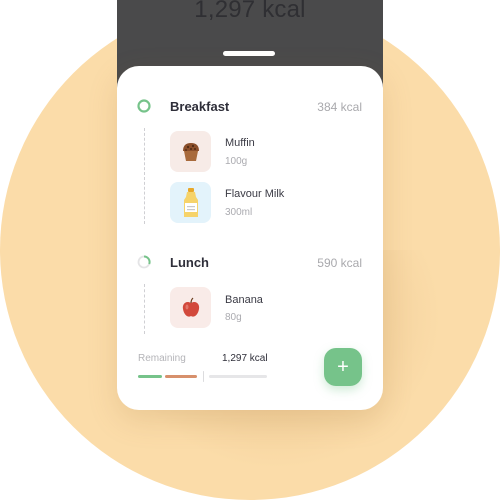 This screenshot has height=500, width=500. I want to click on muffin-thumbnail, so click(190, 151).